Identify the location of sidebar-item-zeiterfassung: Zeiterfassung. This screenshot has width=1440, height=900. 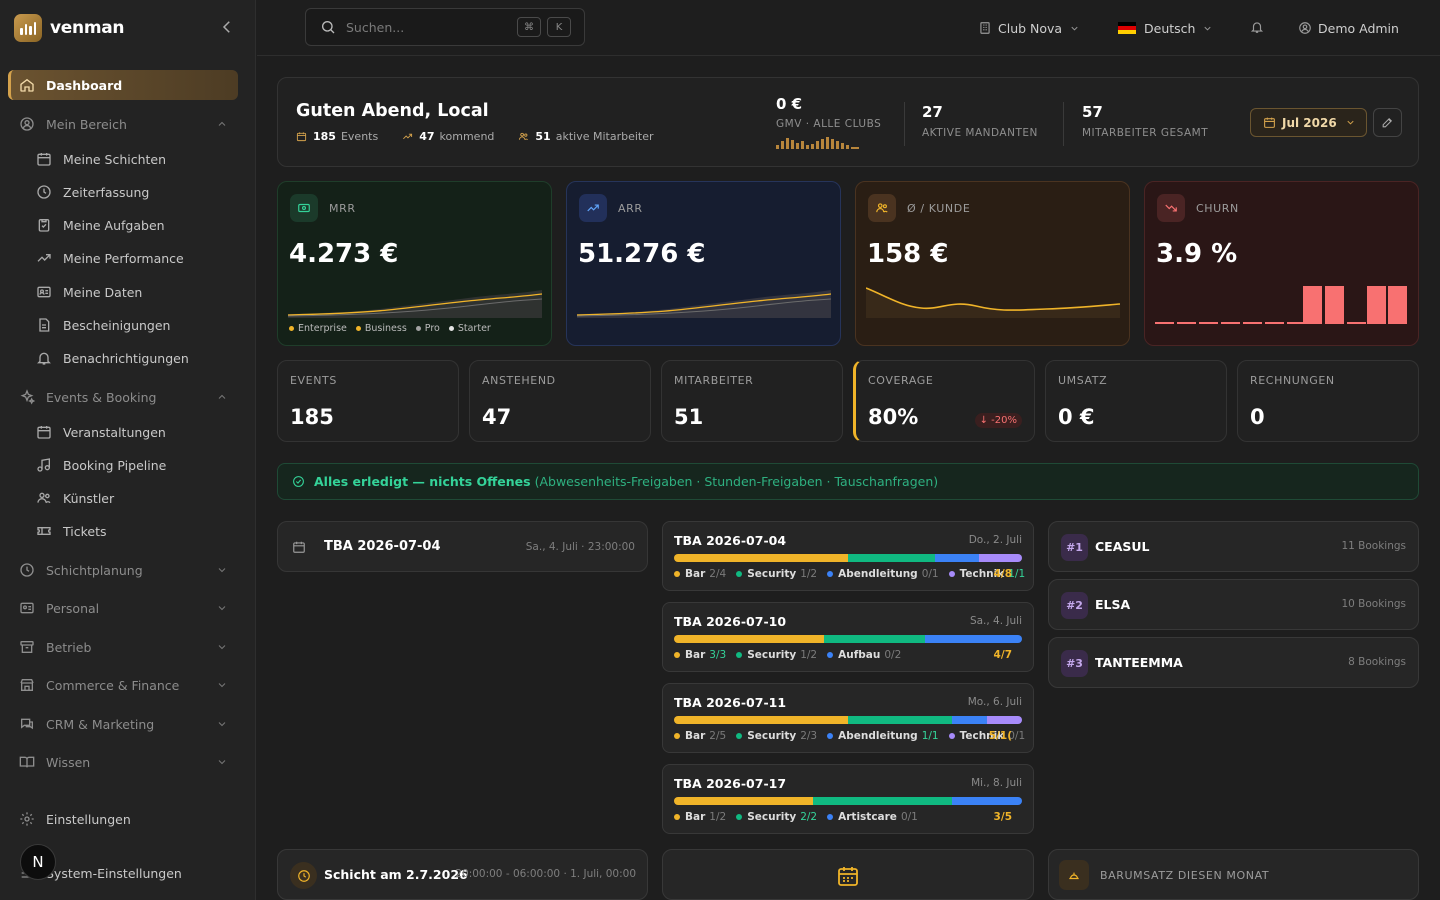
(123, 192).